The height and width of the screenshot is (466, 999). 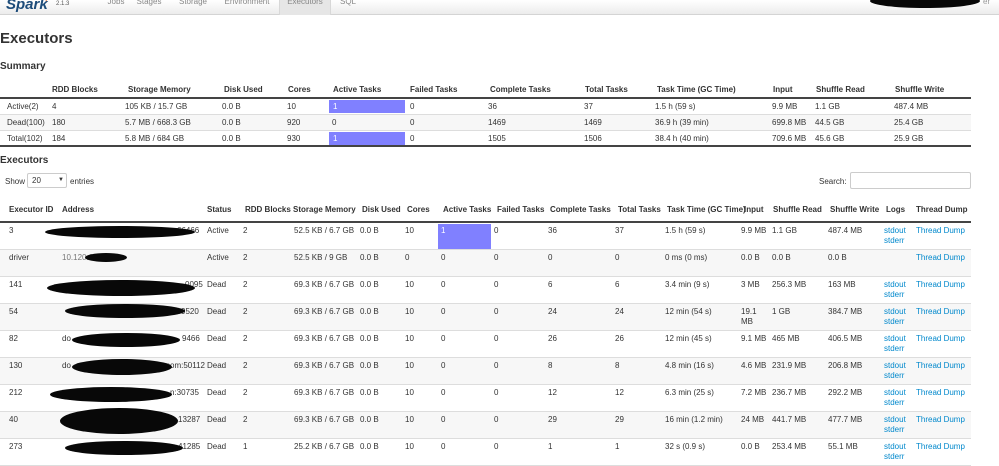 What do you see at coordinates (639, 209) in the screenshot?
I see `col-total-tasks: Total Tasks` at bounding box center [639, 209].